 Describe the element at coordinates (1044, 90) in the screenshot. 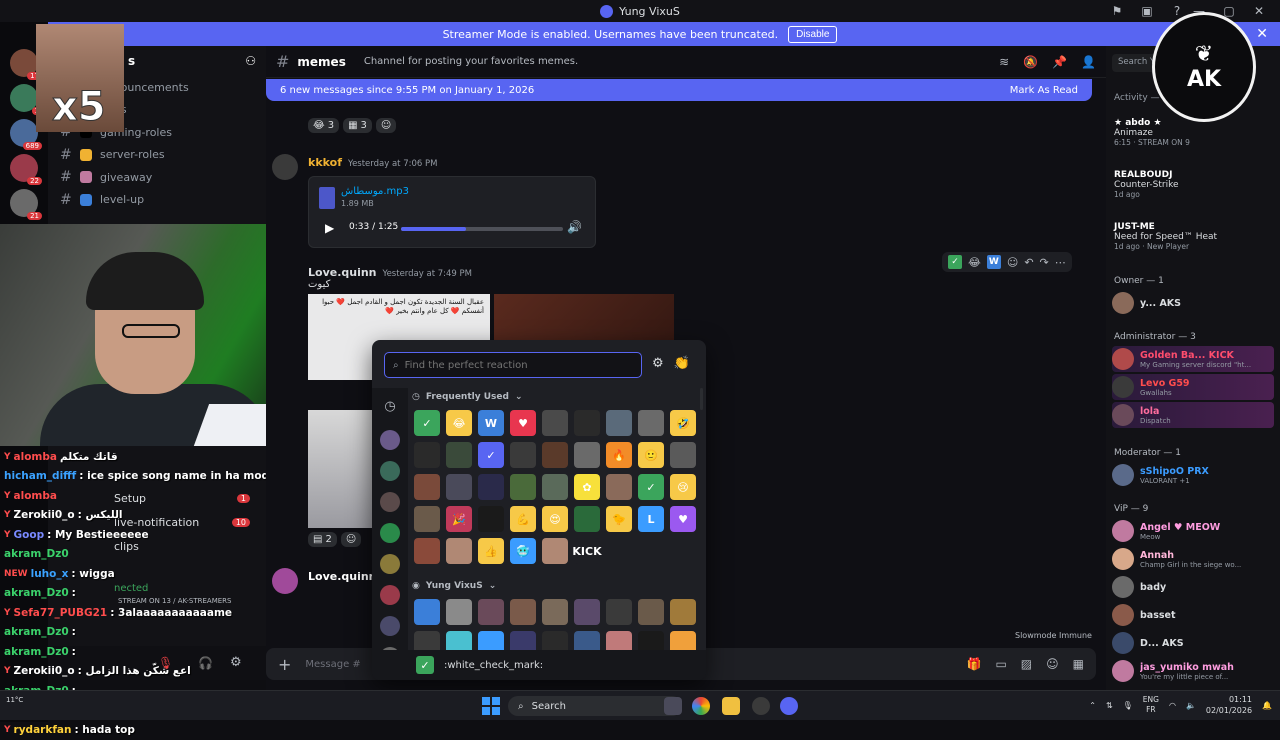

I see `mark-as-read-button: Mark As Read` at that location.